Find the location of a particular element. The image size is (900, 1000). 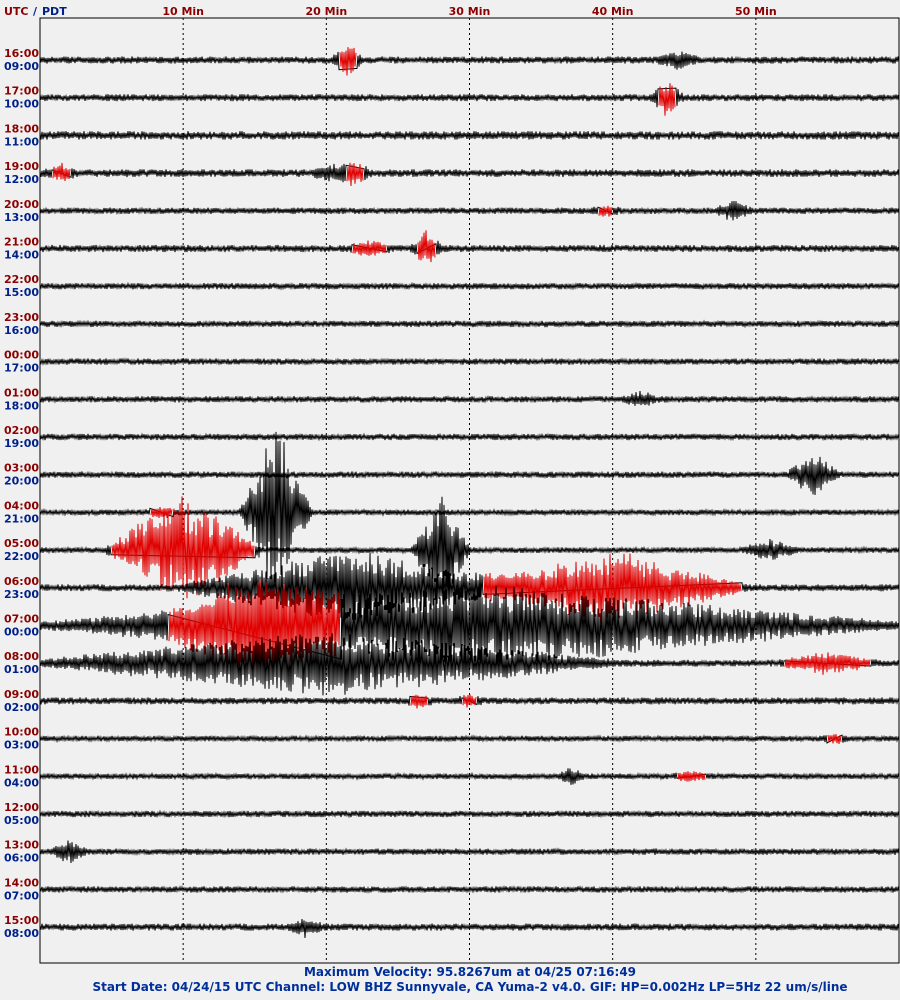

row-label-pdt-0900: 09:00 is located at coordinates (21, 66).